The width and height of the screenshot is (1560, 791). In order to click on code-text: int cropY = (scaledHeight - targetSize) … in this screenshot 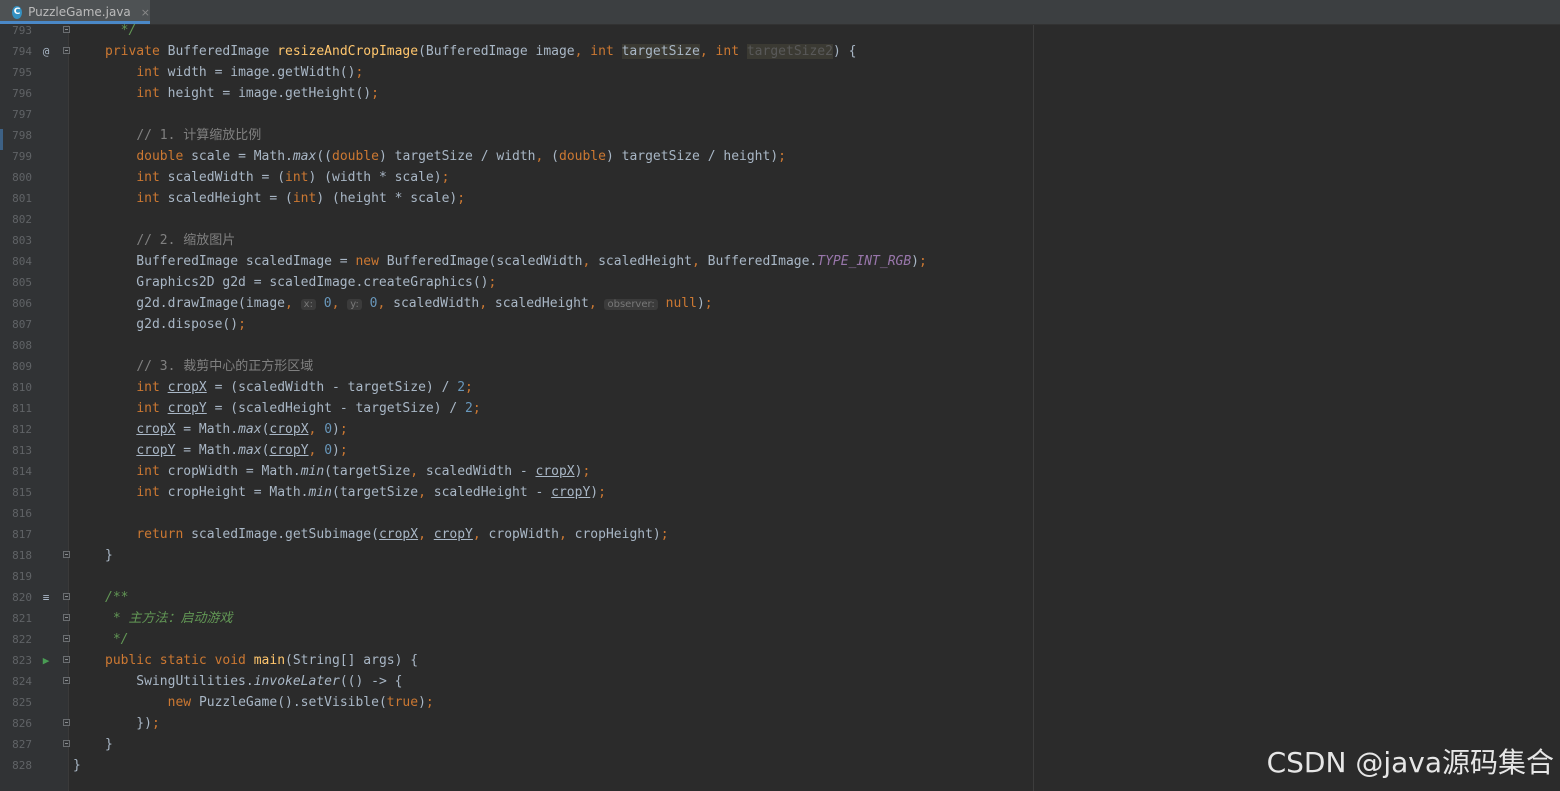, I will do `click(292, 408)`.